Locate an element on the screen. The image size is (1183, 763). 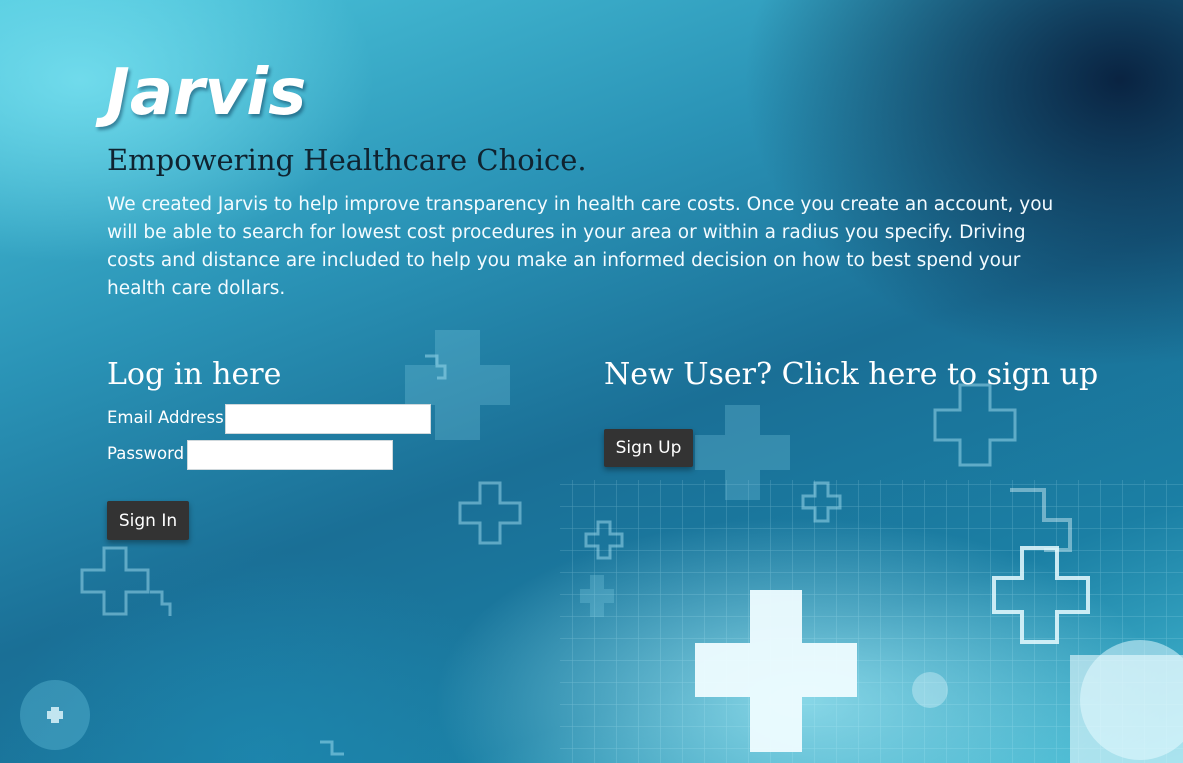
medical-cross-icon is located at coordinates (776, 671).